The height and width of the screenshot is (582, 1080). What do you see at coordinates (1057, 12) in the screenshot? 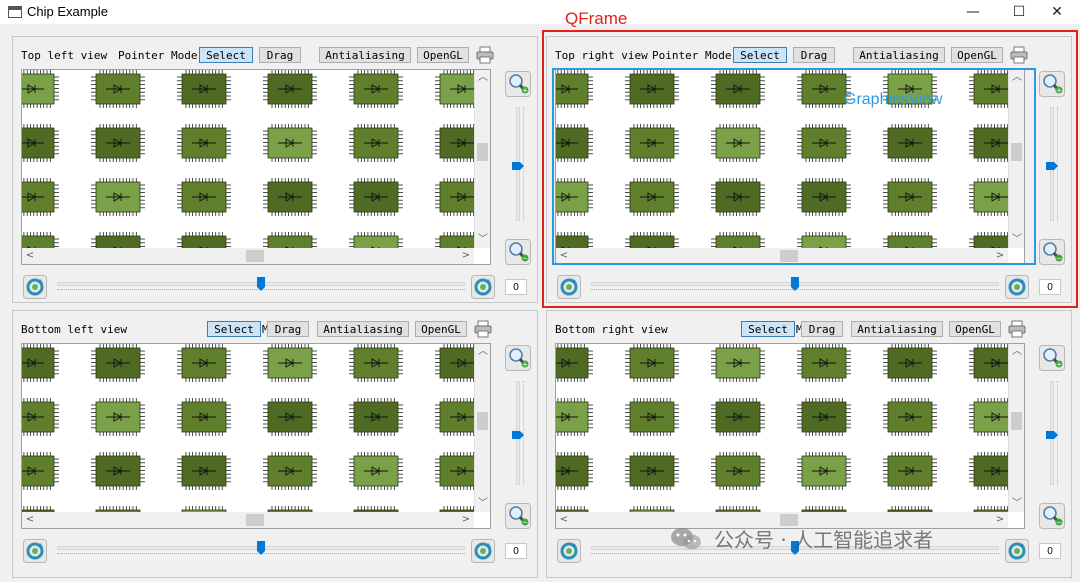
I see `close-button: ✕` at bounding box center [1057, 12].